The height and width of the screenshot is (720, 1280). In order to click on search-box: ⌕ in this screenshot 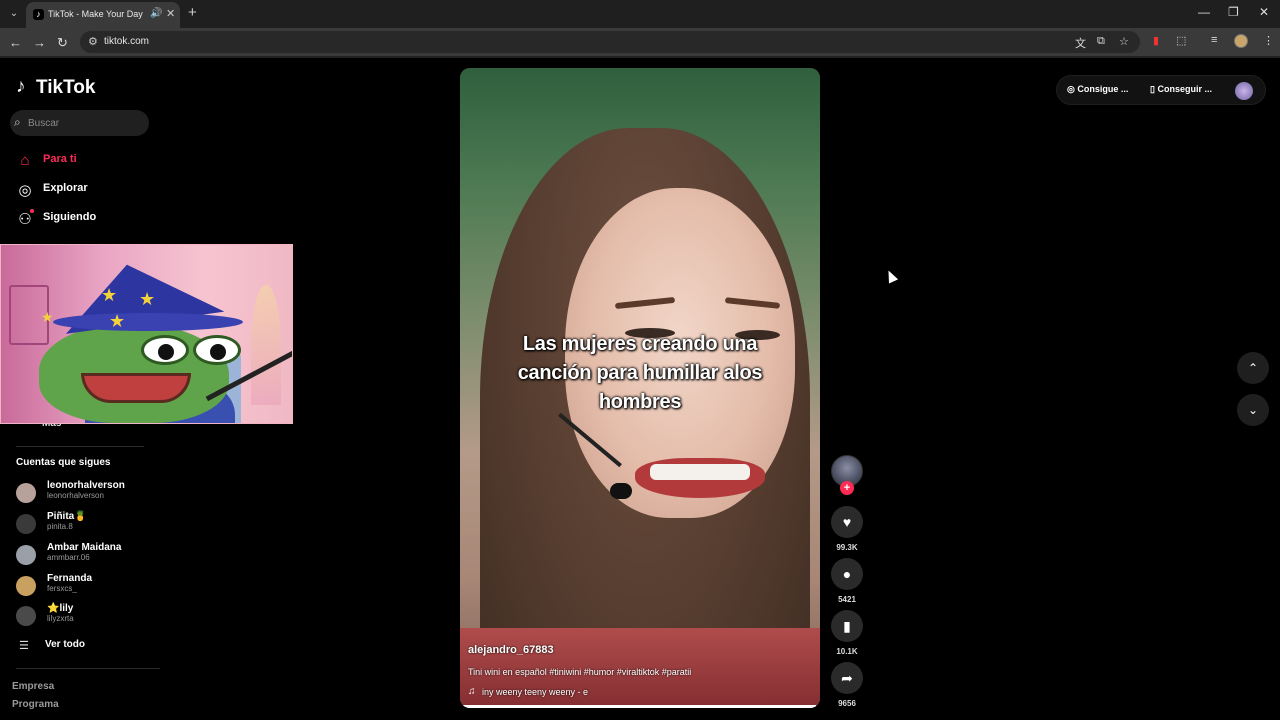, I will do `click(79, 123)`.